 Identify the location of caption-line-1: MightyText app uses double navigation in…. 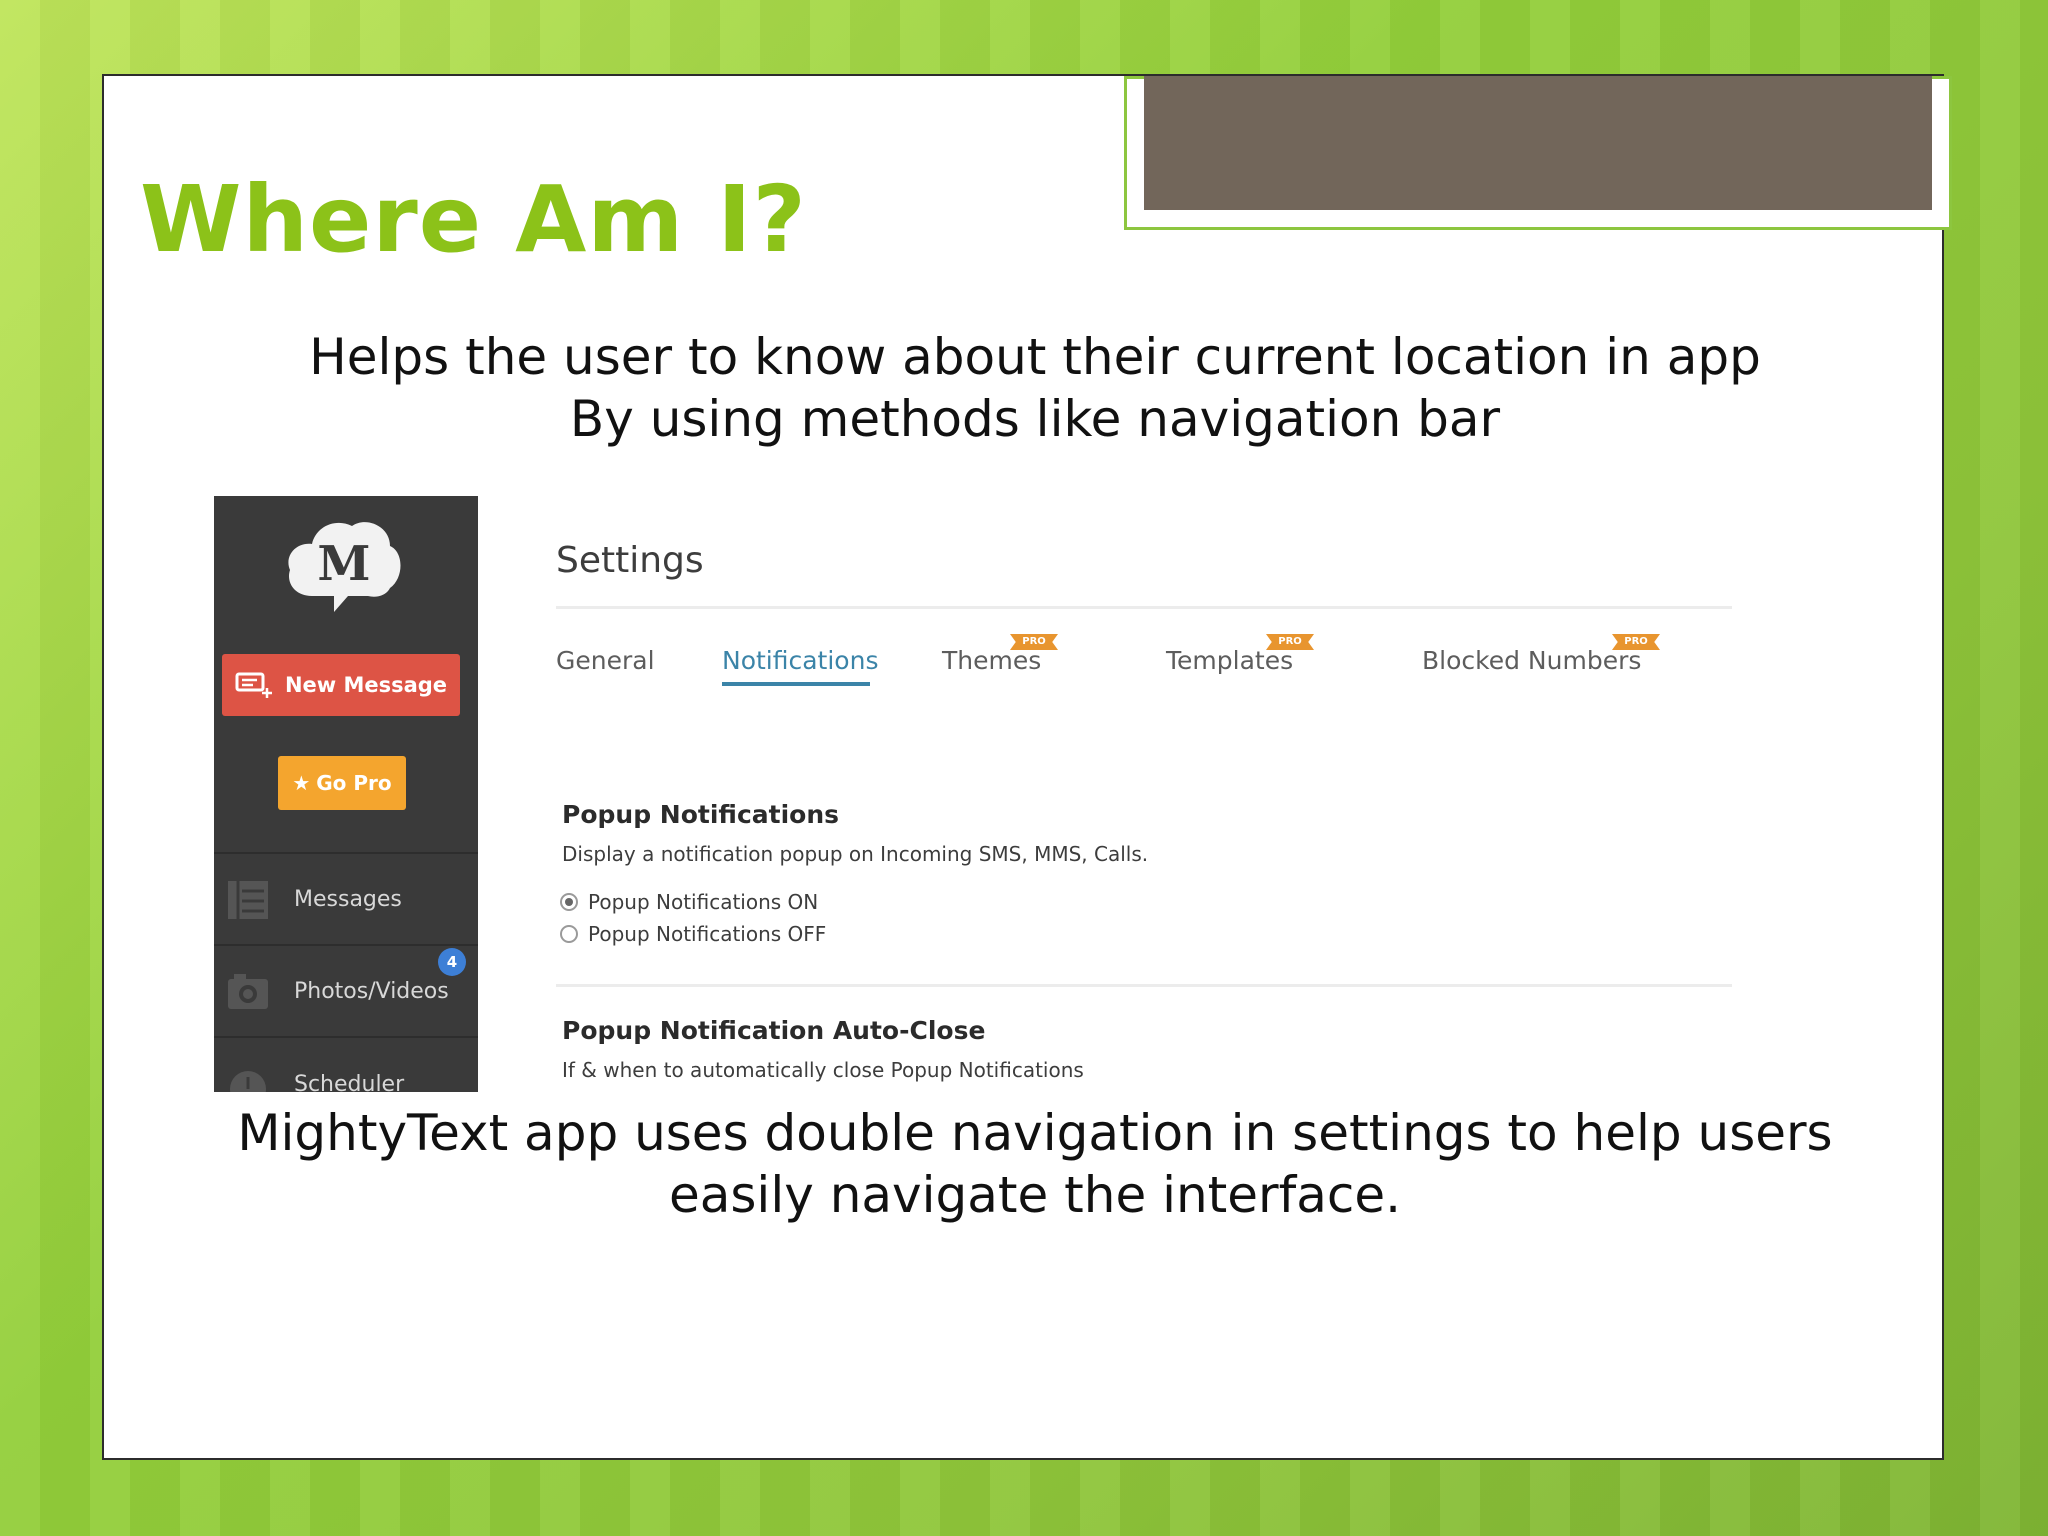
(1035, 1133).